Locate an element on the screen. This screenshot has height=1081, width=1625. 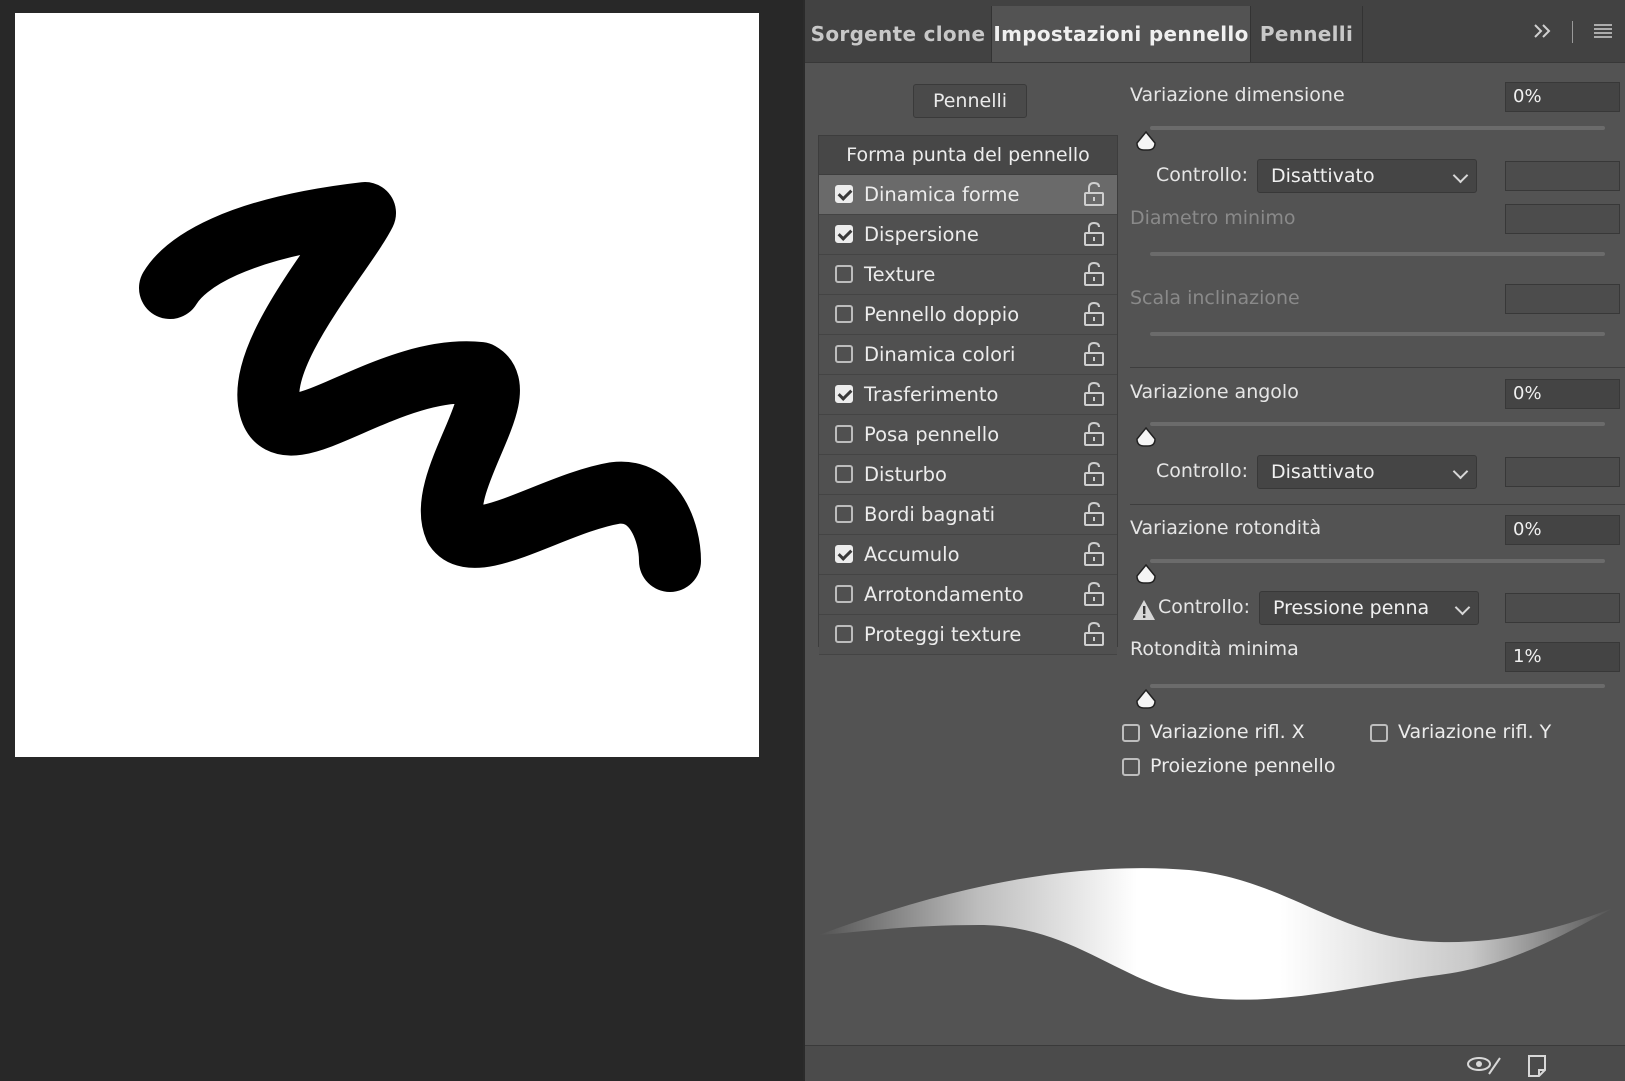
list-item: Dinamica forme is located at coordinates (968, 195).